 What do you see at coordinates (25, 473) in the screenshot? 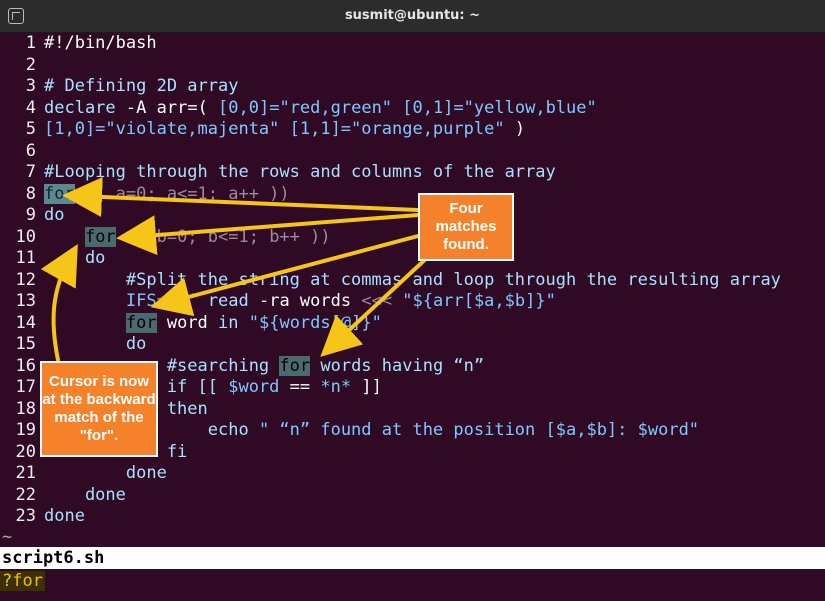
I see `line-number: 21` at bounding box center [25, 473].